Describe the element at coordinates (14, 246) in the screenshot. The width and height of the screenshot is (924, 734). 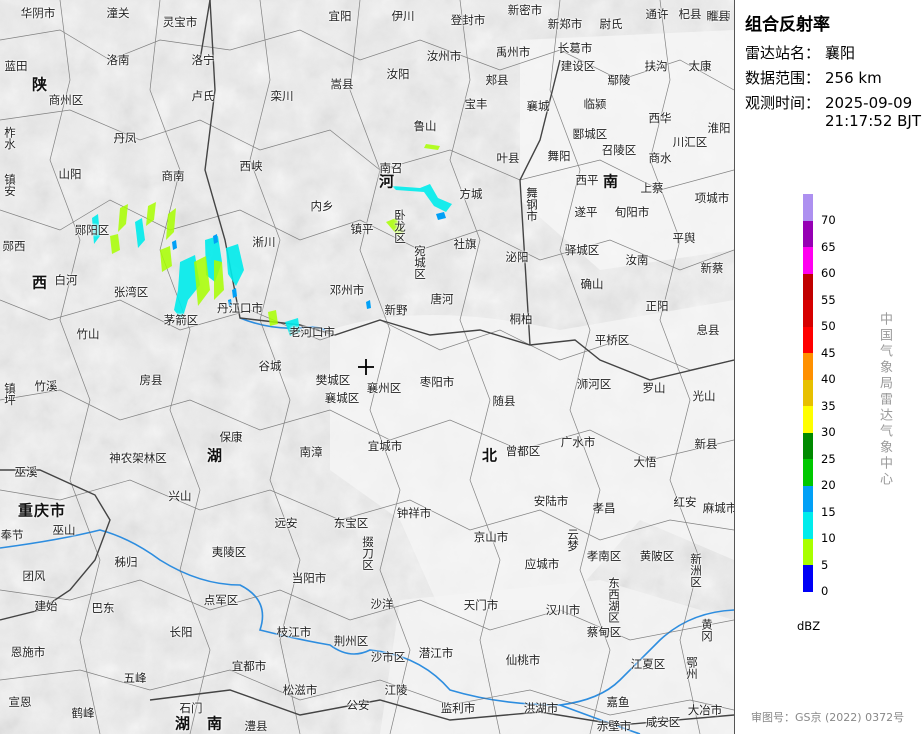
I see `place-label: 郧西` at that location.